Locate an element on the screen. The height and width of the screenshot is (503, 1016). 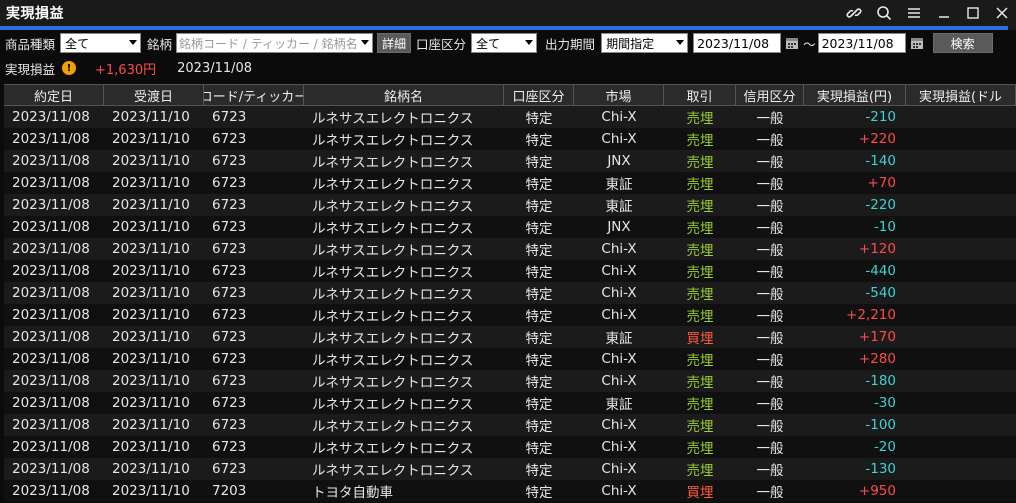
account-select: 全て is located at coordinates (504, 43).